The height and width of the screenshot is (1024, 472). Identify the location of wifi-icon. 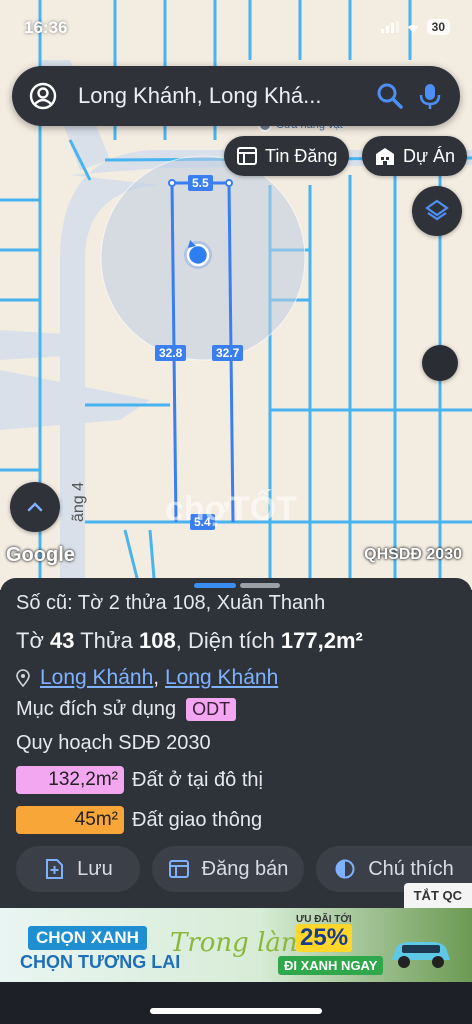
(412, 29).